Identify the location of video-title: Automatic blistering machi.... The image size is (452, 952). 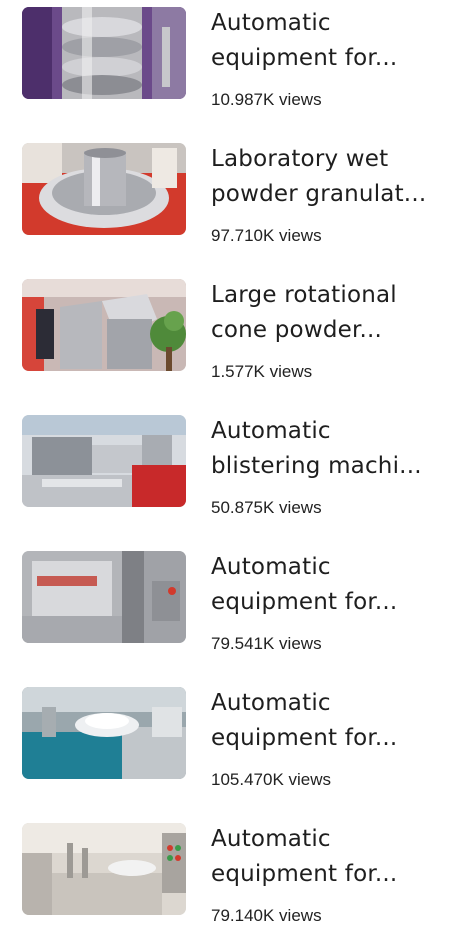
(329, 449).